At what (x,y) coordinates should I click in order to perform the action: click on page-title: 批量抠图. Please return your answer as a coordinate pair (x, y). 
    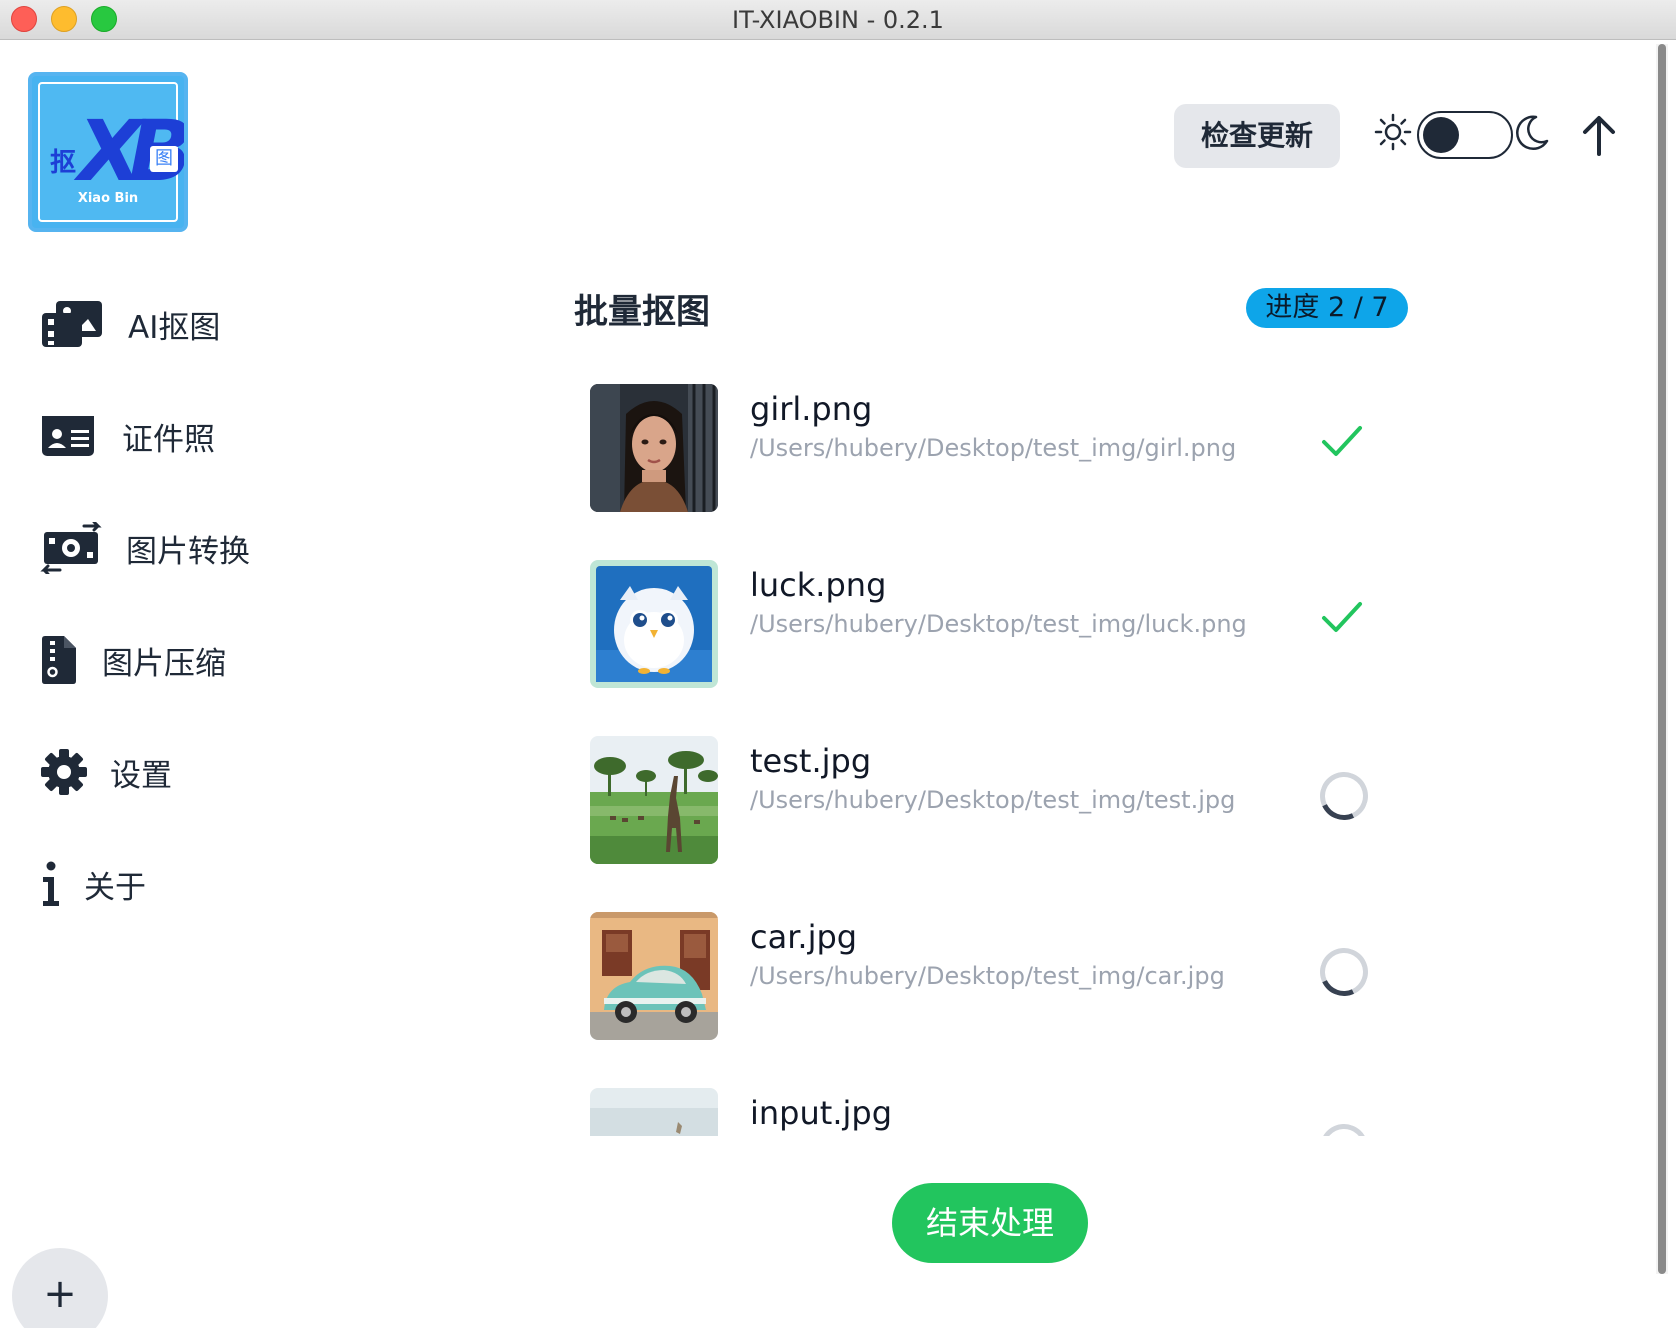
    Looking at the image, I should click on (642, 312).